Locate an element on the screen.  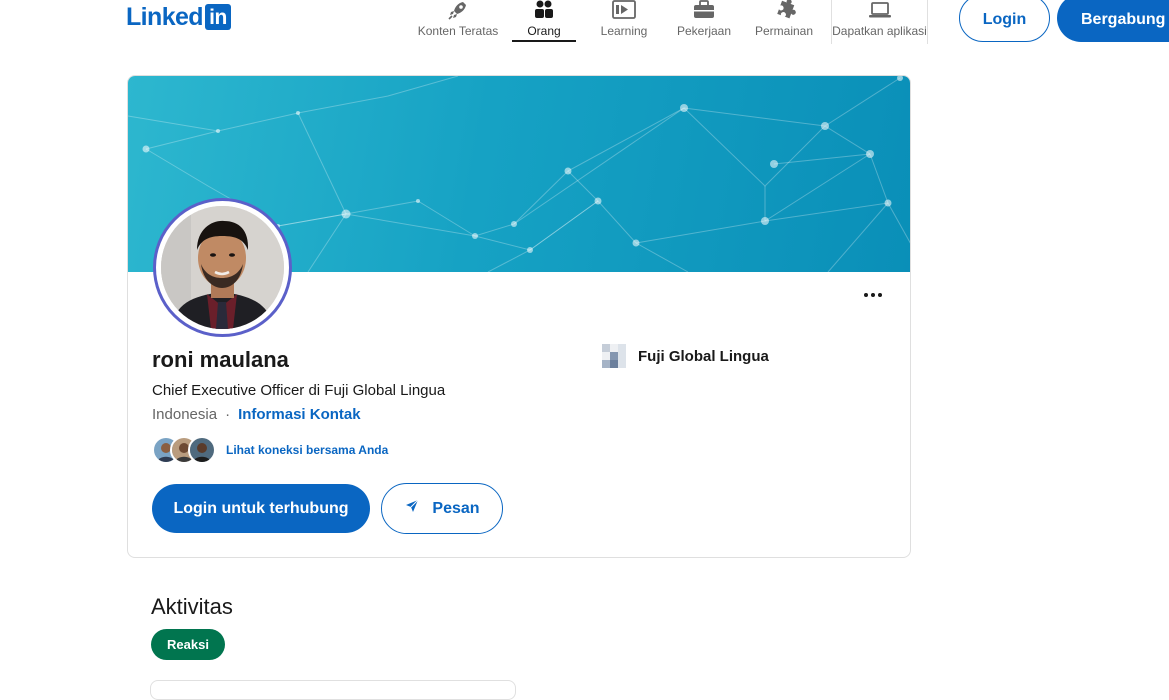
nav-item-learning: Learning is located at coordinates (624, 22).